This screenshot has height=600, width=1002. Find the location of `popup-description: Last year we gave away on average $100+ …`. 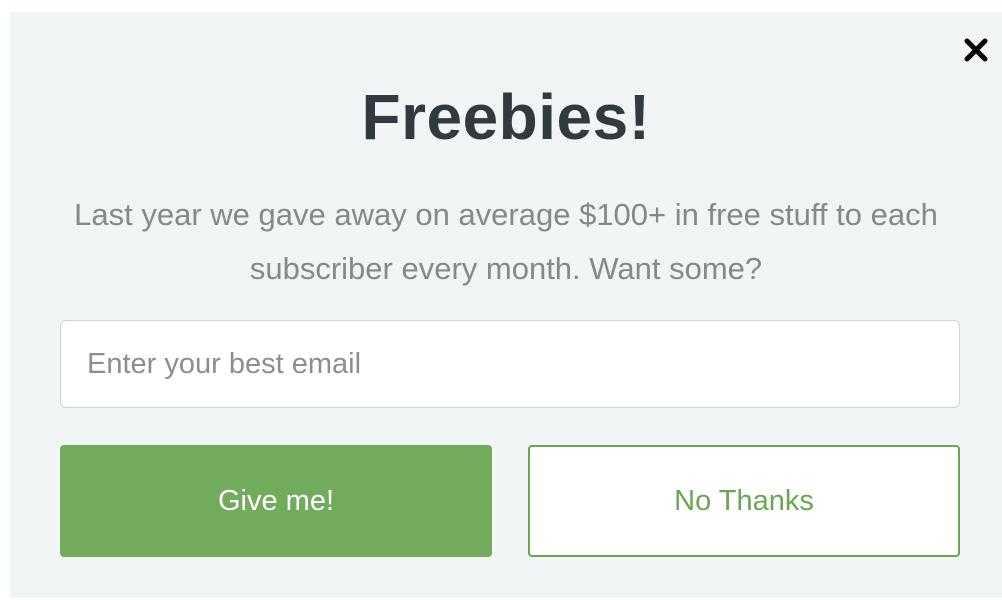

popup-description: Last year we gave away on average $100+ … is located at coordinates (506, 241).